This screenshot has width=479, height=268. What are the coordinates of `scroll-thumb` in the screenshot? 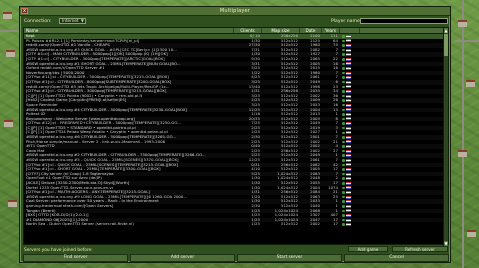 It's located at (446, 45).